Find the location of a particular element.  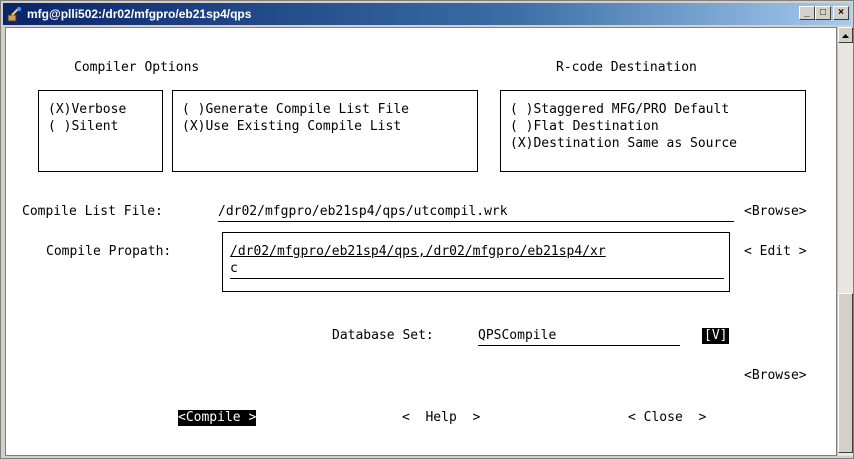

maximize-button: □ is located at coordinates (823, 13).